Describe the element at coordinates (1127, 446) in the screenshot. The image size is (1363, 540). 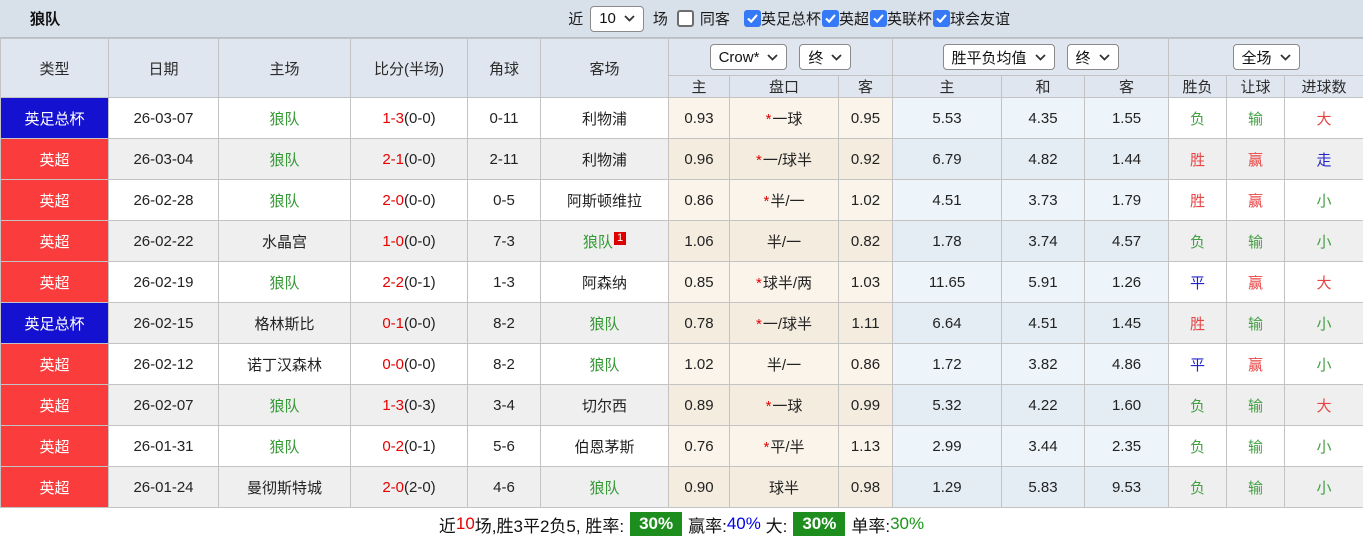
I see `avg-away-cell: 2.35` at that location.